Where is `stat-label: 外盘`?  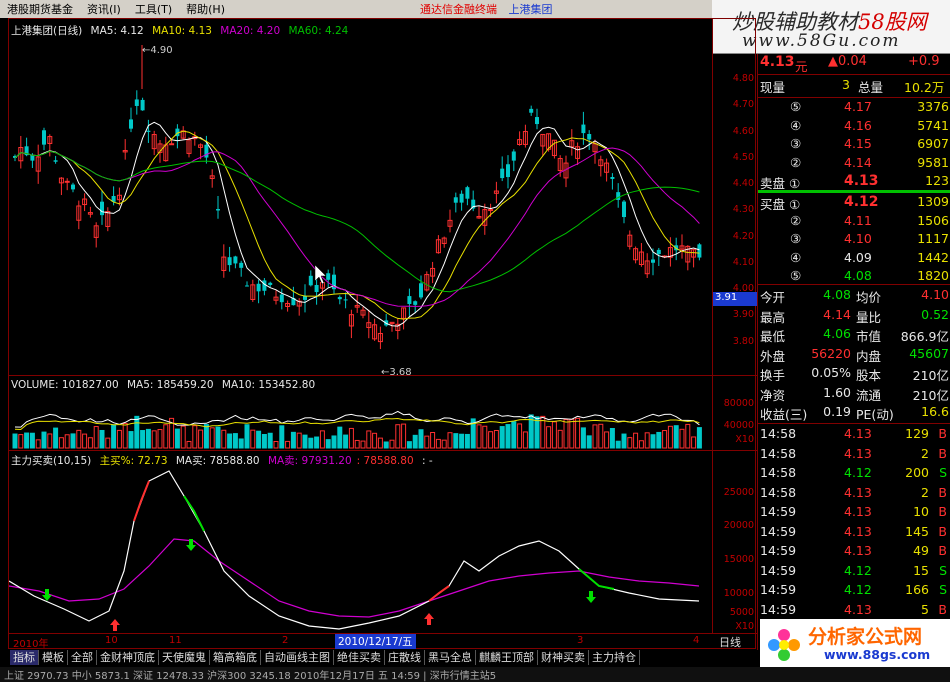
stat-label: 外盘 is located at coordinates (773, 356).